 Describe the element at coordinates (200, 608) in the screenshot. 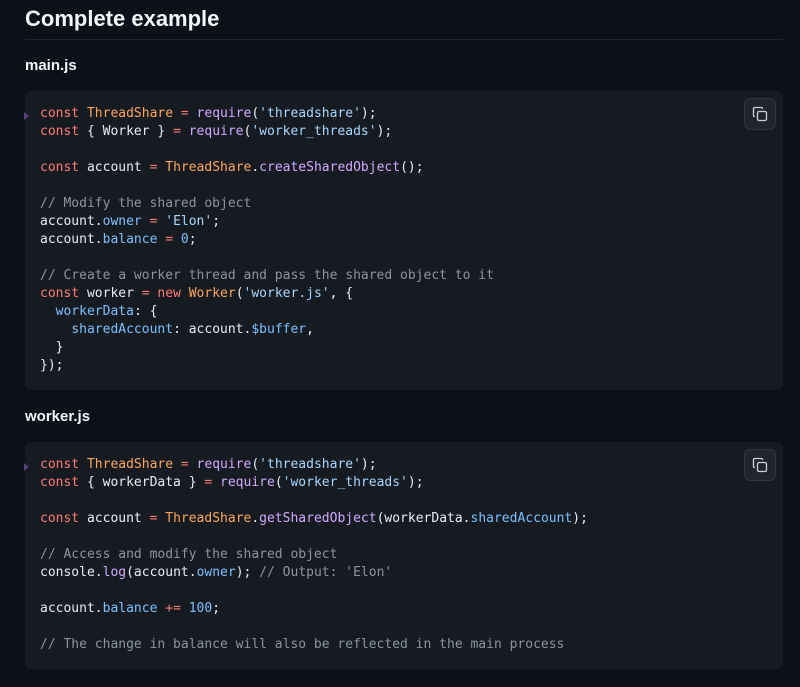

I see `code-token: 100` at that location.